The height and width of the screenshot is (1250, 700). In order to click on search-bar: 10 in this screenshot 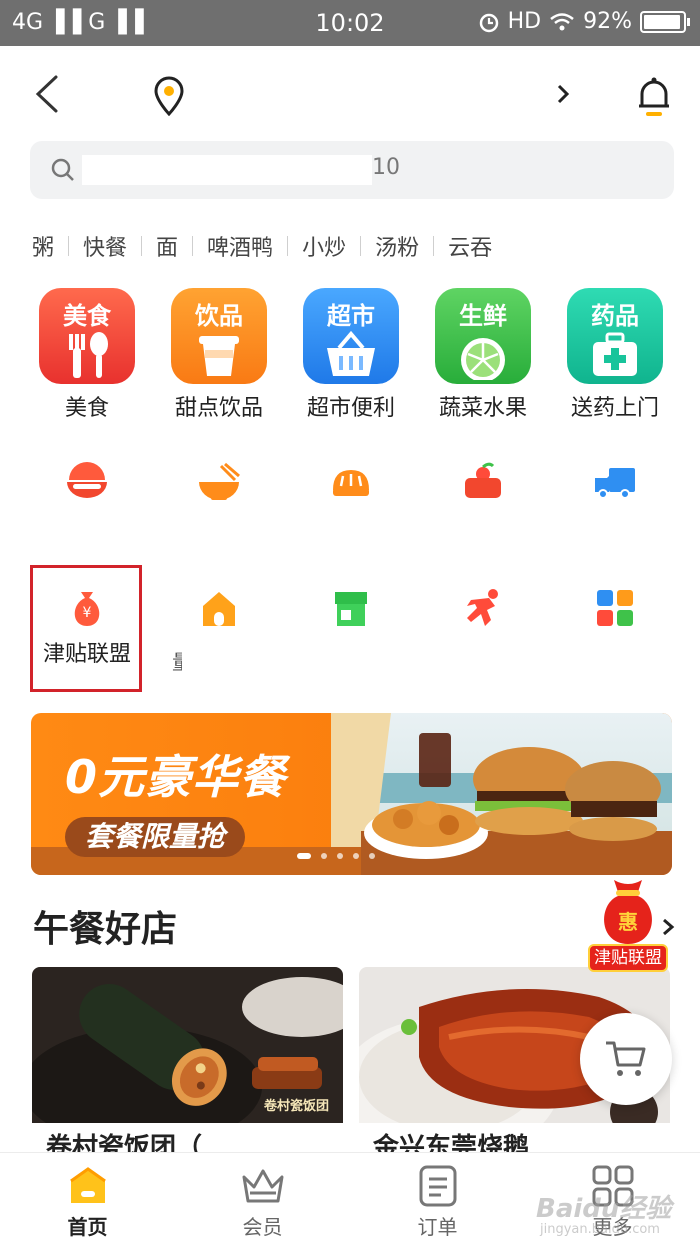, I will do `click(352, 170)`.